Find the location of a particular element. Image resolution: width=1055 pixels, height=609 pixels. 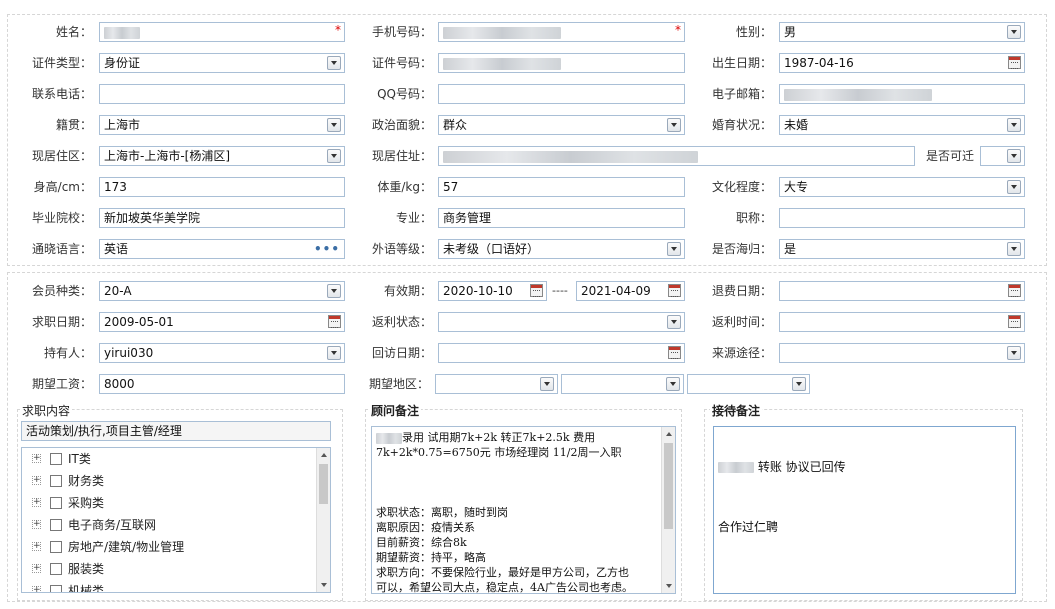

height-field: 173 is located at coordinates (222, 187).